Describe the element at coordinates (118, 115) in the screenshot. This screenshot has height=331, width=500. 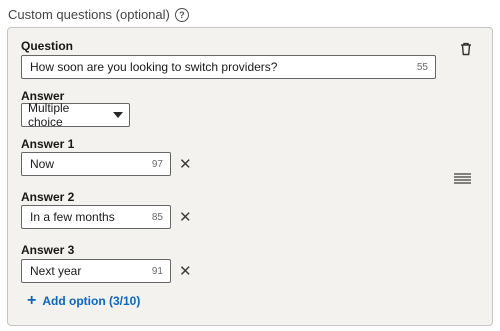
I see `caret-down-icon` at that location.